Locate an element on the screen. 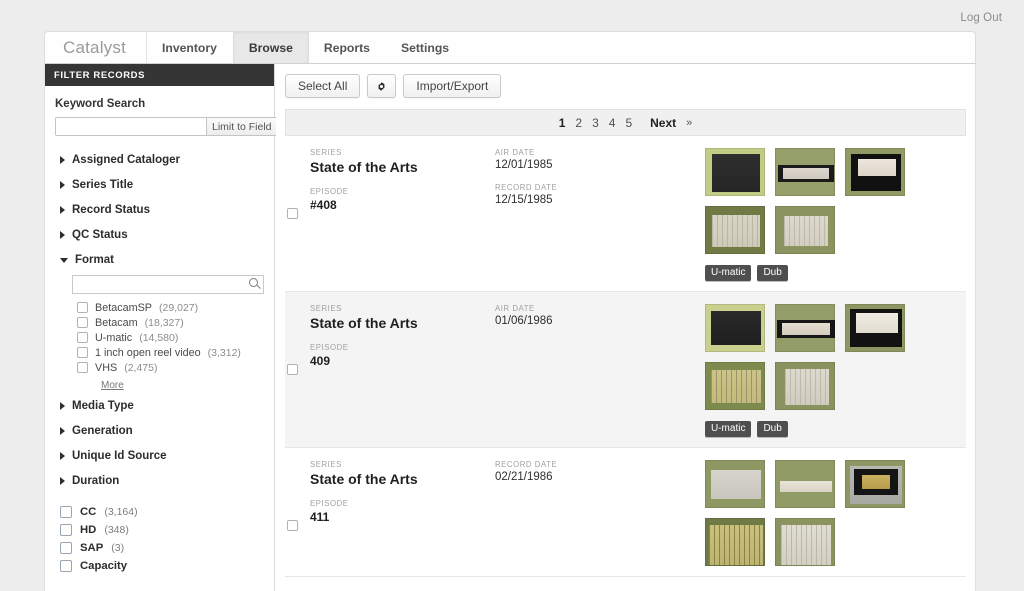  nav-tab-settings: Settings is located at coordinates (425, 47).